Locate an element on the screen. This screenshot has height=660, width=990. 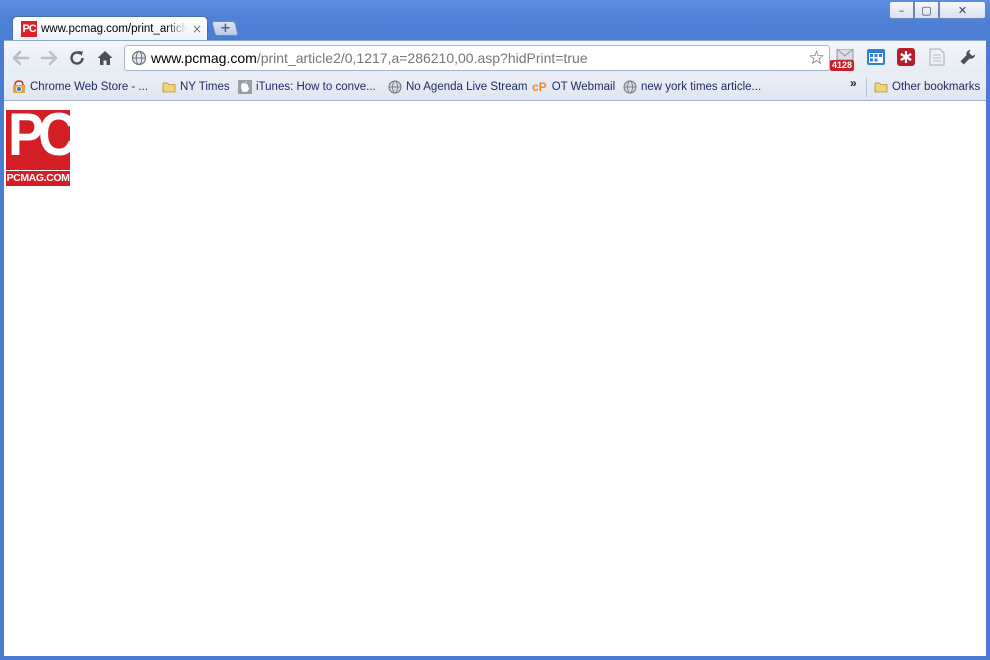
lastpass-extension-icon is located at coordinates (907, 58).